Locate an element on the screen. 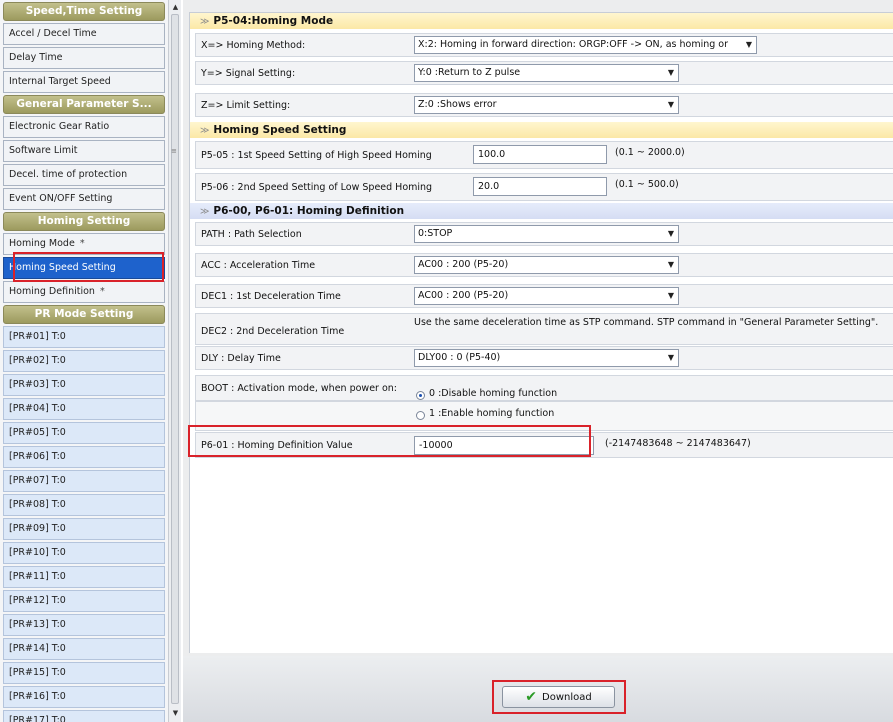 The height and width of the screenshot is (722, 893). row-path-selection: PATH : Path Selection 0:STOP ▼ is located at coordinates (544, 234).